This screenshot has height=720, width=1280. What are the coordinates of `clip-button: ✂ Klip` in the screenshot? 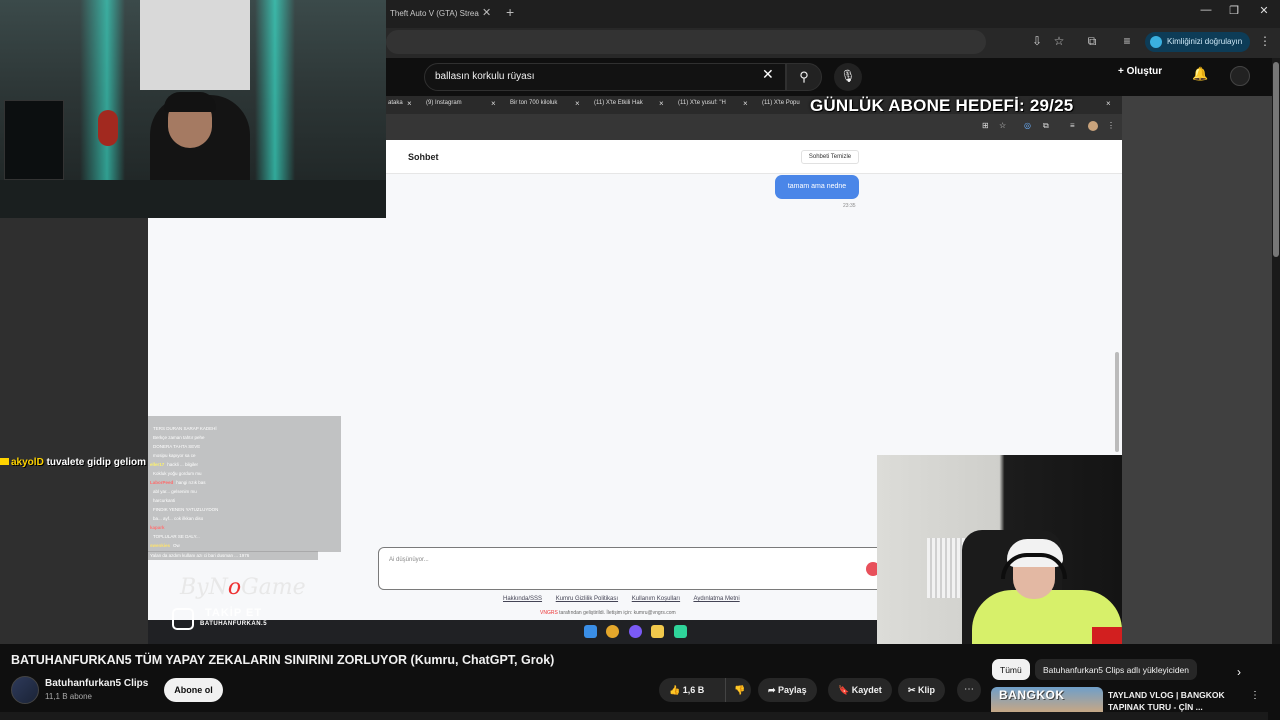 It's located at (922, 690).